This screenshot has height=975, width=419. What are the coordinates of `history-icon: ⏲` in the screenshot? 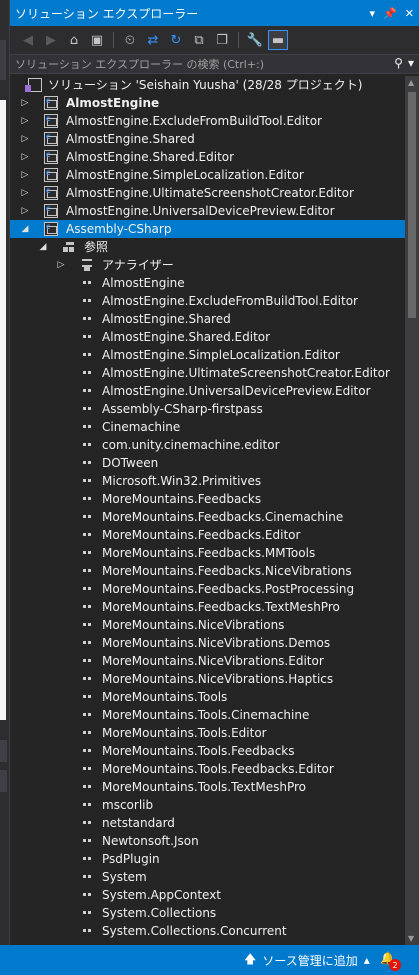 It's located at (130, 40).